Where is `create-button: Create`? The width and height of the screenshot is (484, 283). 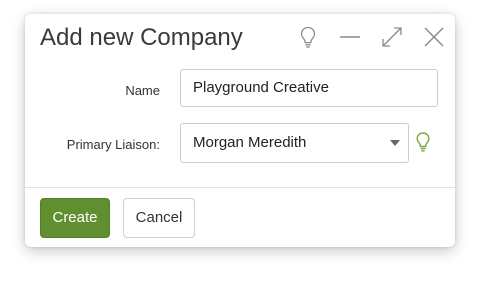 create-button: Create is located at coordinates (75, 218).